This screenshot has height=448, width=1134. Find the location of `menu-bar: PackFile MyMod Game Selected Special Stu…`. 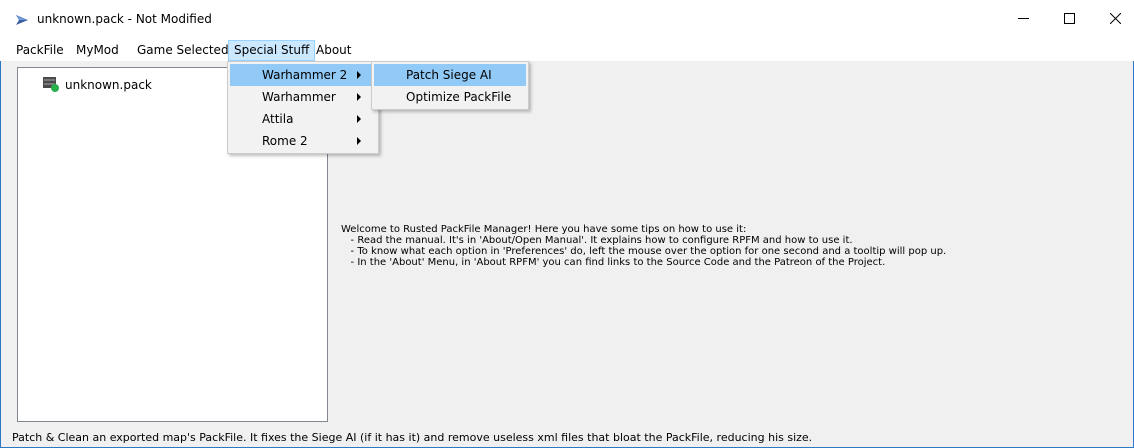

menu-bar: PackFile MyMod Game Selected Special Stu… is located at coordinates (567, 50).